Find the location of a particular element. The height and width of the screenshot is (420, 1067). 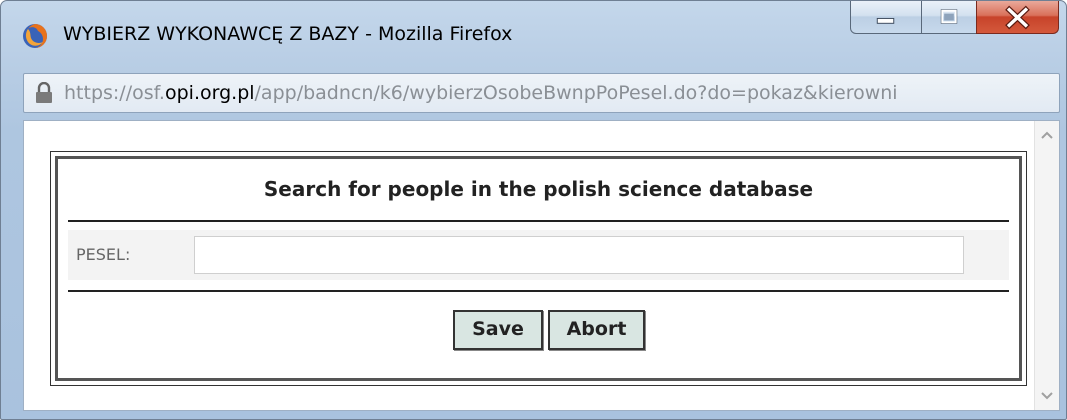

pesel-row: PESEL: is located at coordinates (538, 255).